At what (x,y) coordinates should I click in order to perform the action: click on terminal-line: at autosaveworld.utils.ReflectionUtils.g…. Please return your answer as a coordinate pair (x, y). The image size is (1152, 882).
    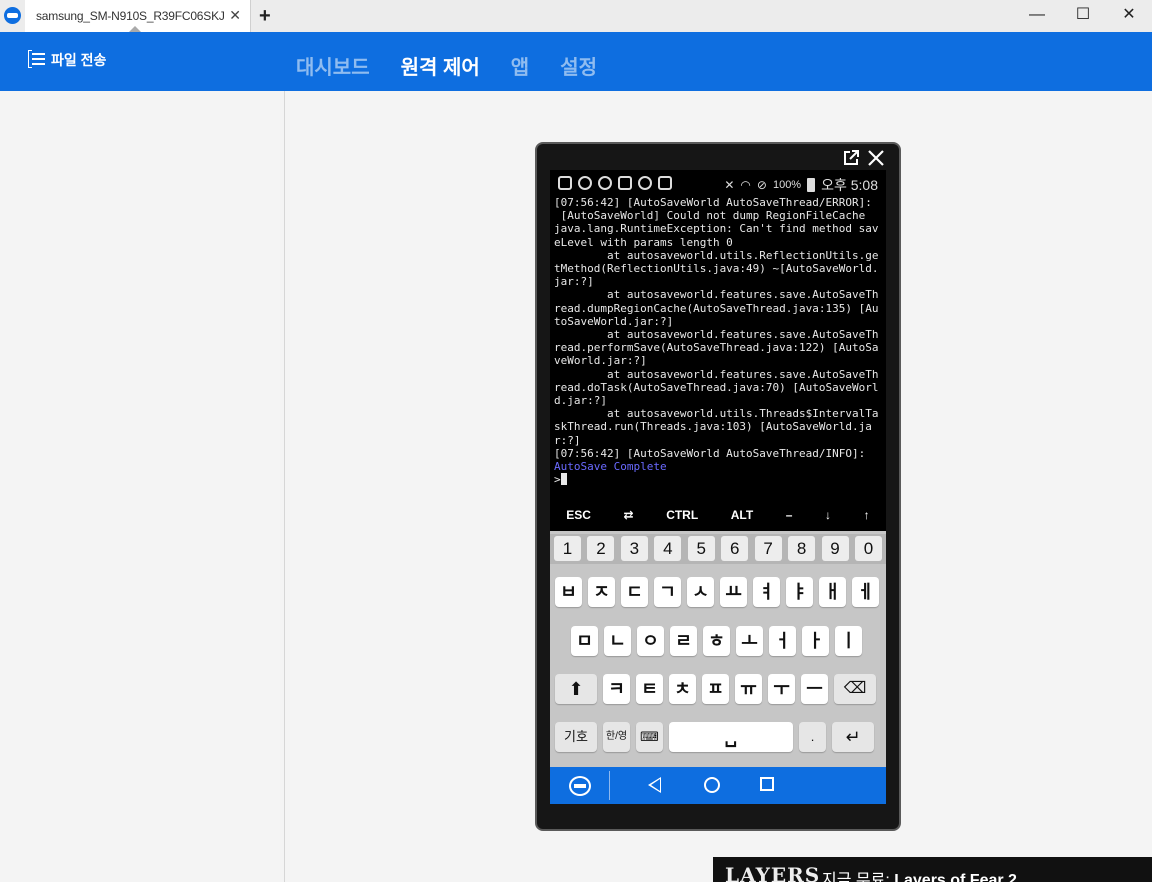
    Looking at the image, I should click on (716, 268).